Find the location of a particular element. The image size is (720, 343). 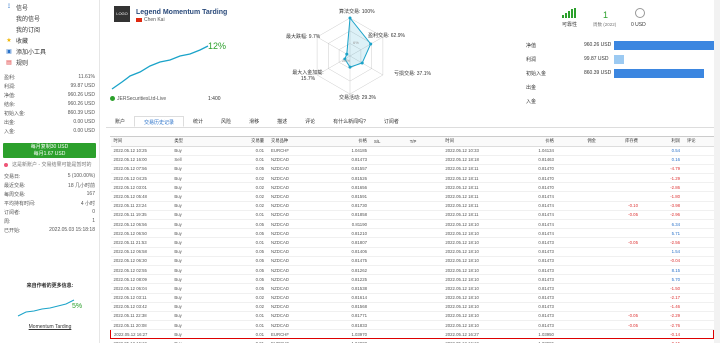

column-header: 评论 is located at coordinates (698, 142).